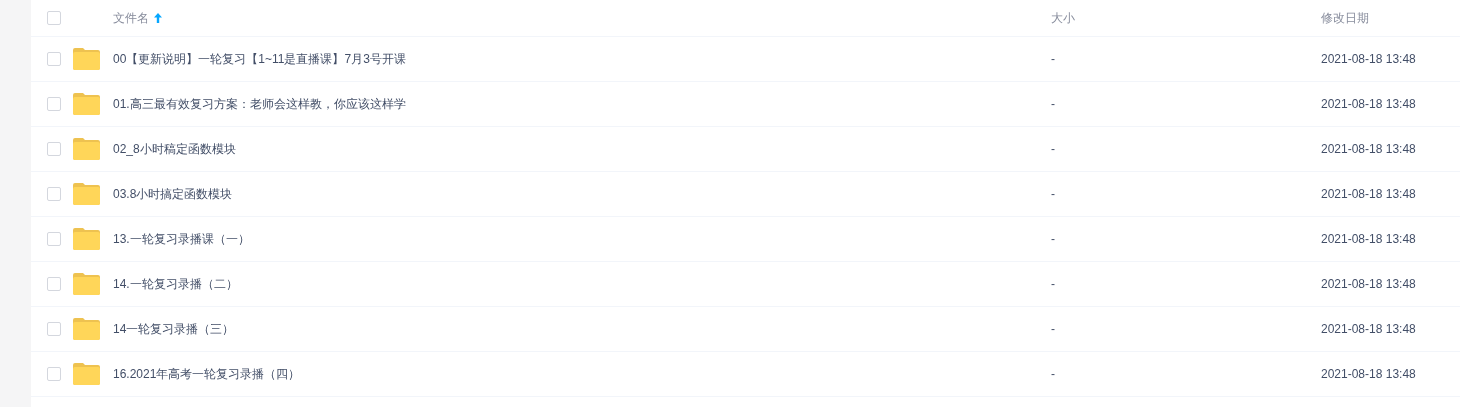 The height and width of the screenshot is (407, 1460). Describe the element at coordinates (158, 18) in the screenshot. I see `sort-arrow-icon` at that location.